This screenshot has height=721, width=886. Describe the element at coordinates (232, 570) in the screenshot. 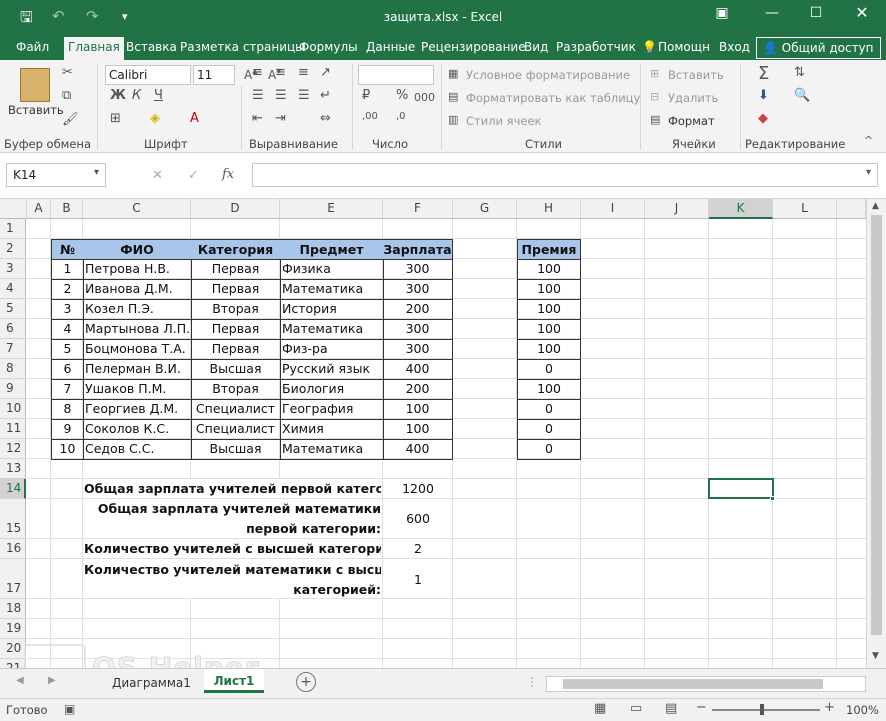

I see `summary-label: Количество учителей математики с высшей` at that location.